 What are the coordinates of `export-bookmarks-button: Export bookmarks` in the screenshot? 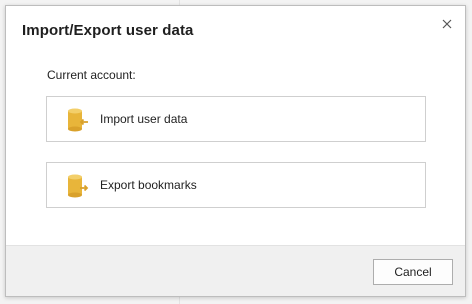 It's located at (236, 185).